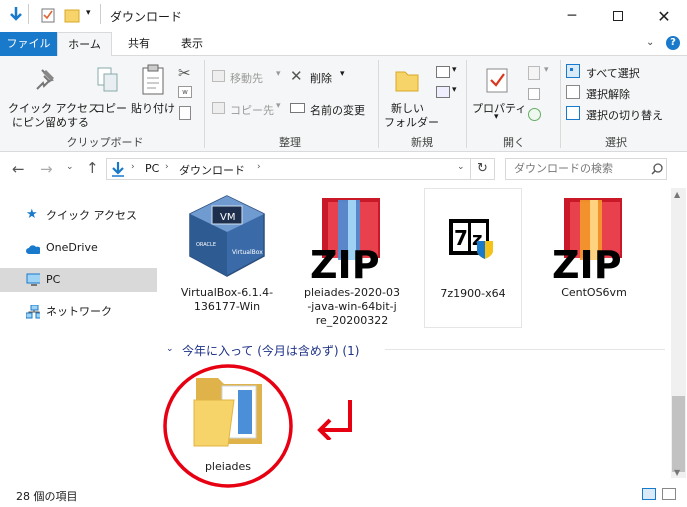 The width and height of the screenshot is (687, 507). What do you see at coordinates (152, 94) in the screenshot?
I see `paste-button: 貼り付け` at bounding box center [152, 94].